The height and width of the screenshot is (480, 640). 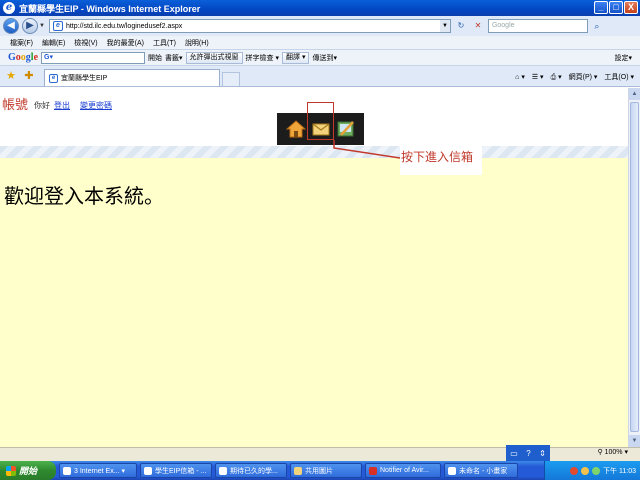 What do you see at coordinates (42, 26) in the screenshot?
I see `history-dropdown-icon: ▼` at bounding box center [42, 26].